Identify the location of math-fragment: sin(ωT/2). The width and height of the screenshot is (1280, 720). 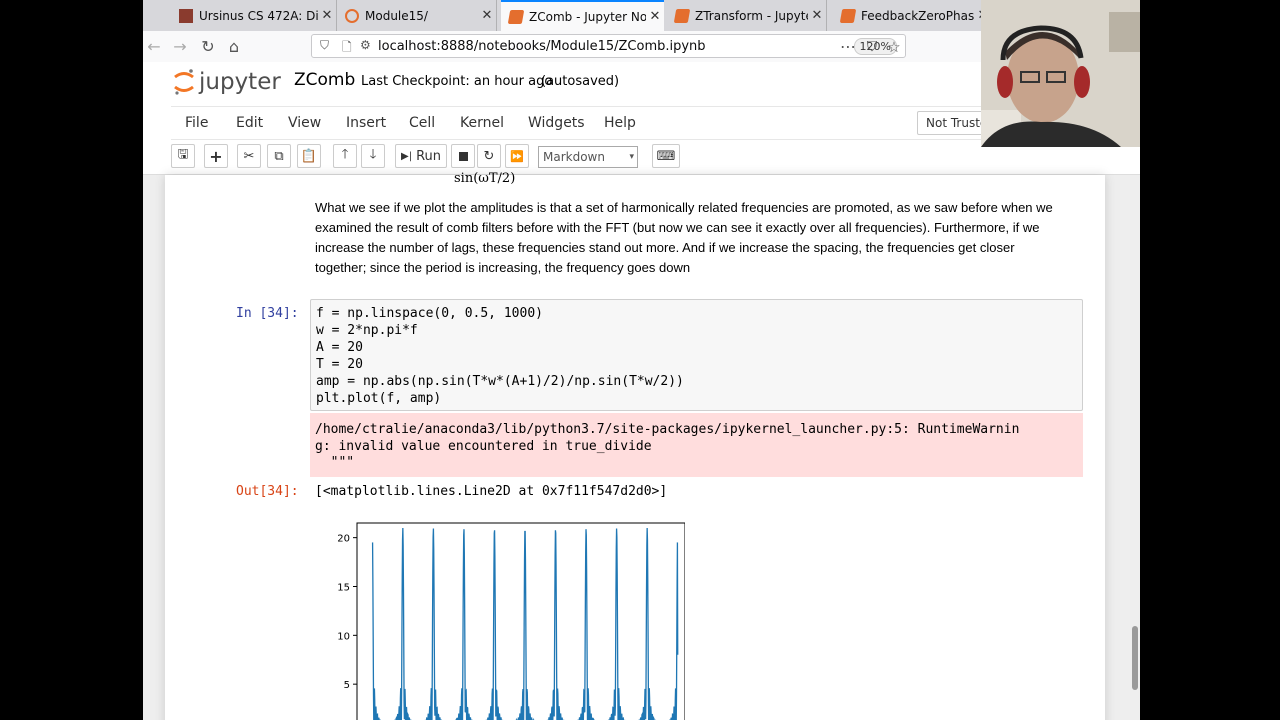
(485, 178).